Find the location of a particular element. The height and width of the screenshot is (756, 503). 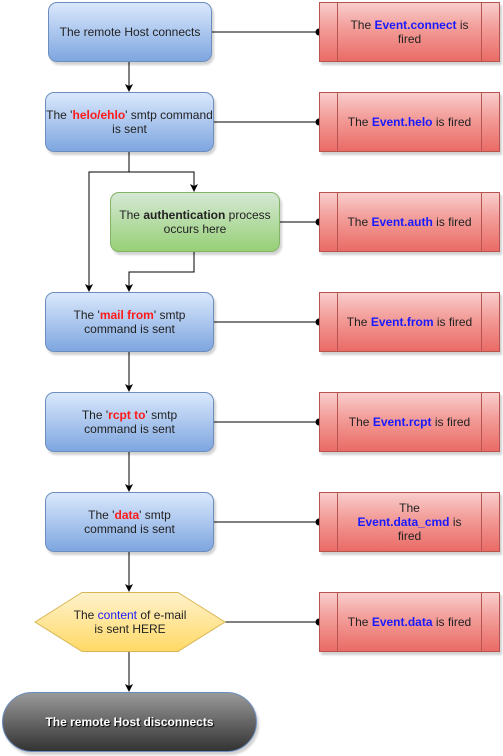

event-from: The Event.from is fired is located at coordinates (409, 322).